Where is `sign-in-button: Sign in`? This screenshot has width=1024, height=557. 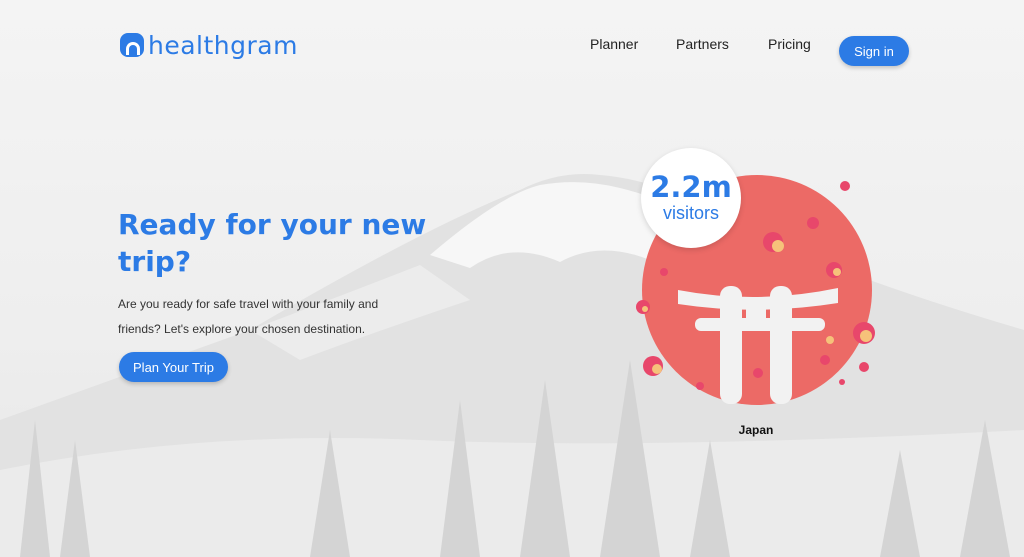 sign-in-button: Sign in is located at coordinates (874, 51).